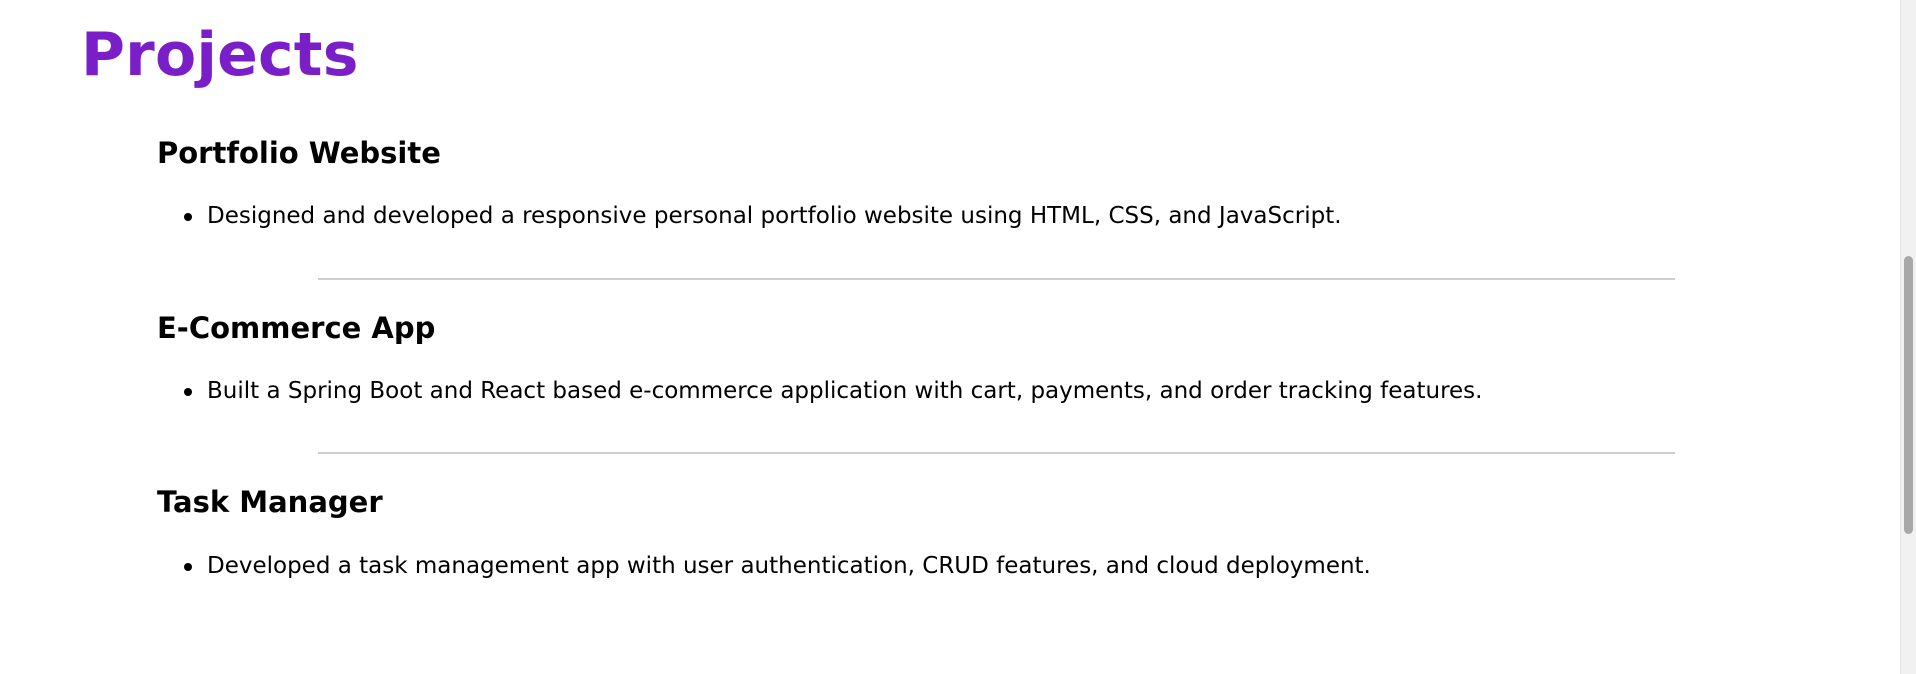 The height and width of the screenshot is (674, 1916). What do you see at coordinates (1908, 395) in the screenshot?
I see `scrollbar-thumb` at bounding box center [1908, 395].